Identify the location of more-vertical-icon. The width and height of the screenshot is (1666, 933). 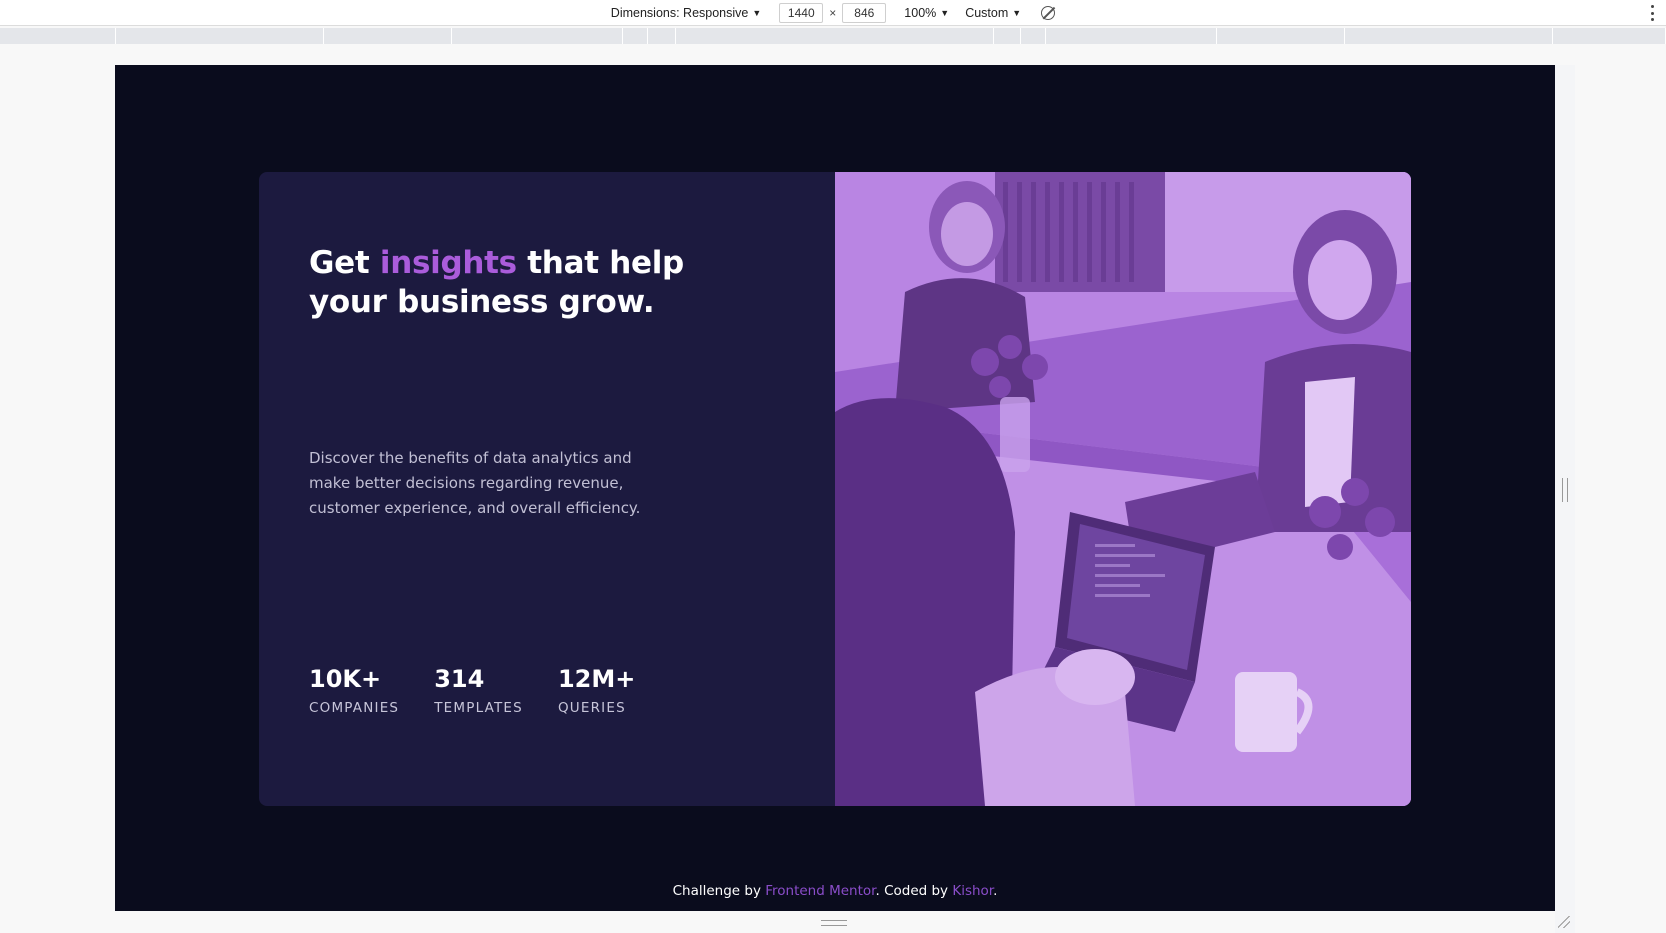
(1652, 13).